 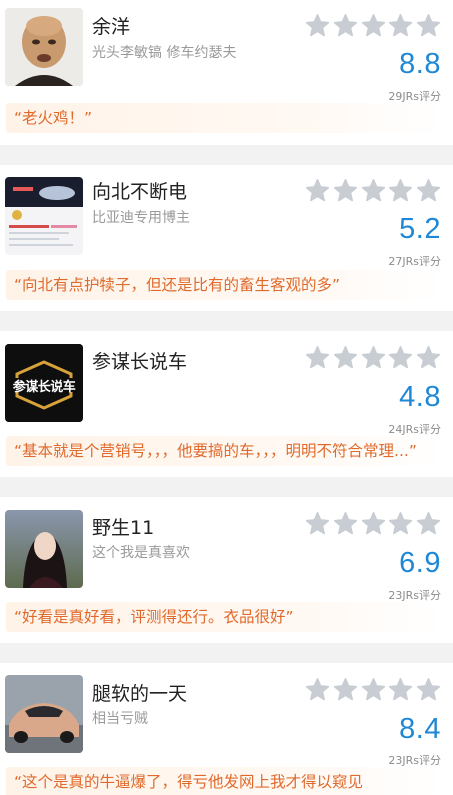 What do you see at coordinates (140, 362) in the screenshot?
I see `reviewer-name: 参谋长说车` at bounding box center [140, 362].